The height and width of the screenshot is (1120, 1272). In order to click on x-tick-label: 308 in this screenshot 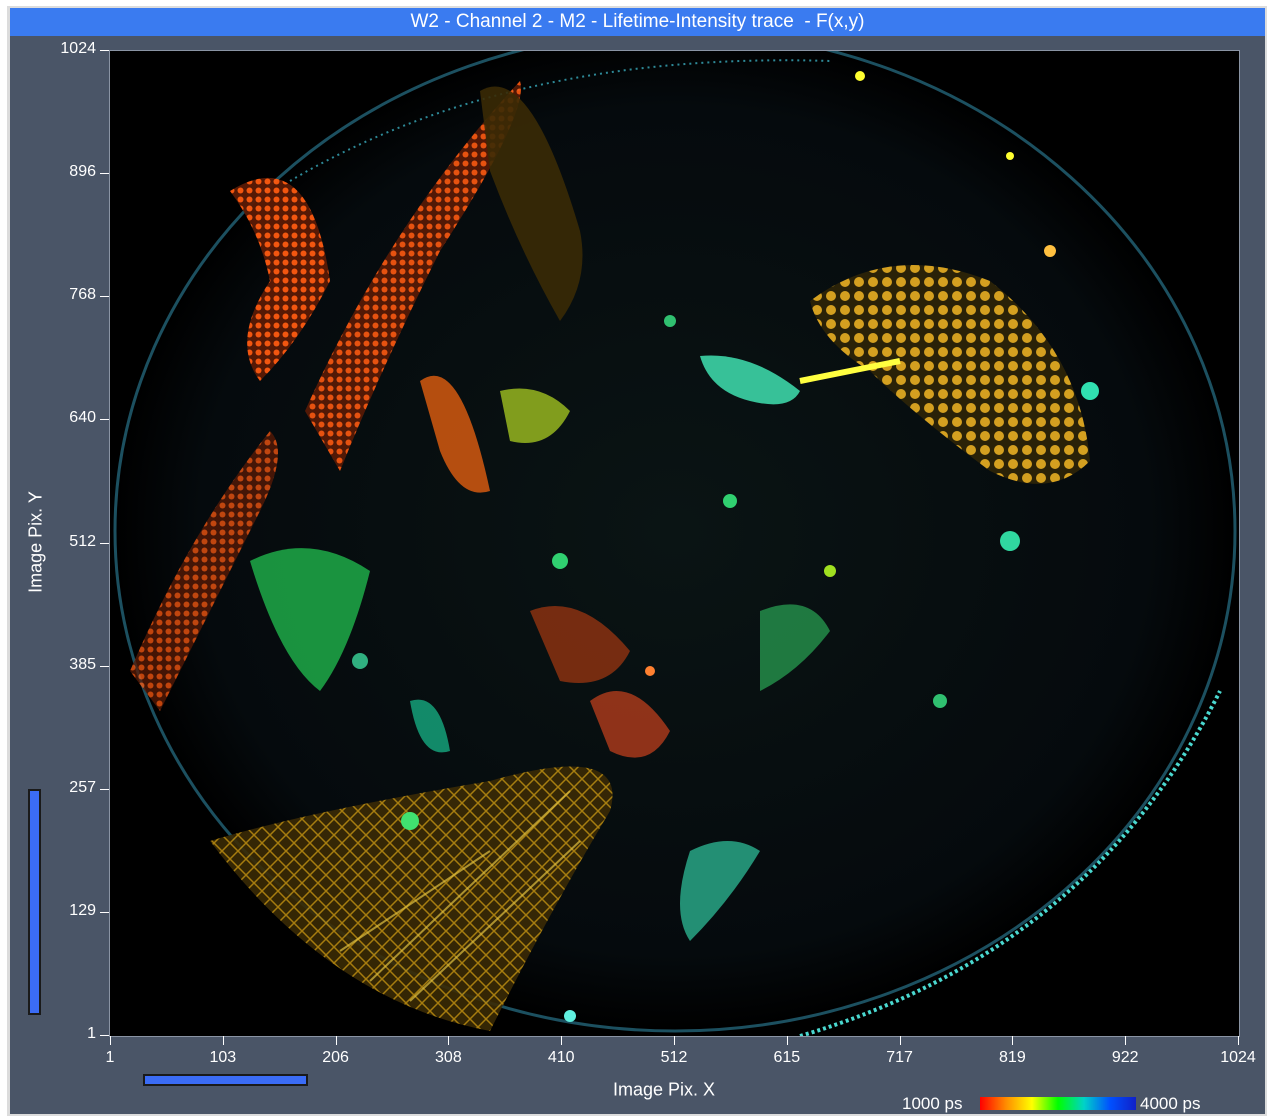, I will do `click(448, 1057)`.